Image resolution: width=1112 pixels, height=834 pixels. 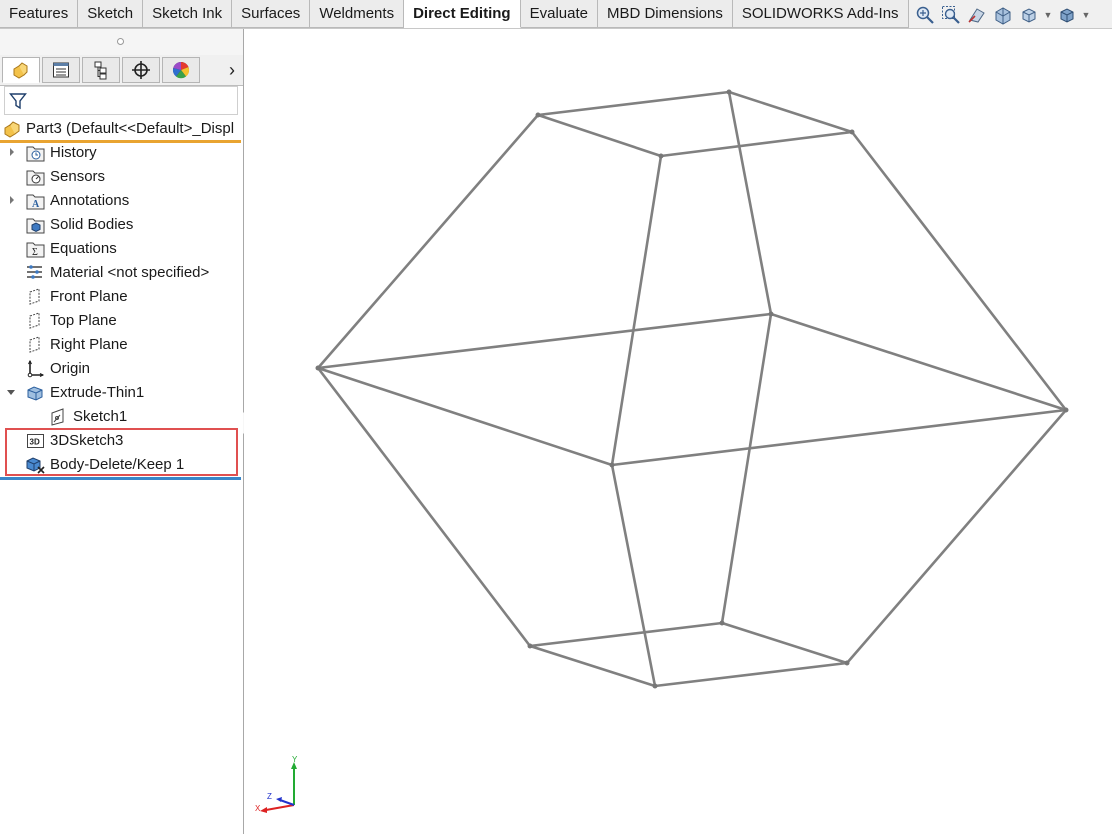 I want to click on tree-item-equations: Σ Equations, so click(x=120, y=249).